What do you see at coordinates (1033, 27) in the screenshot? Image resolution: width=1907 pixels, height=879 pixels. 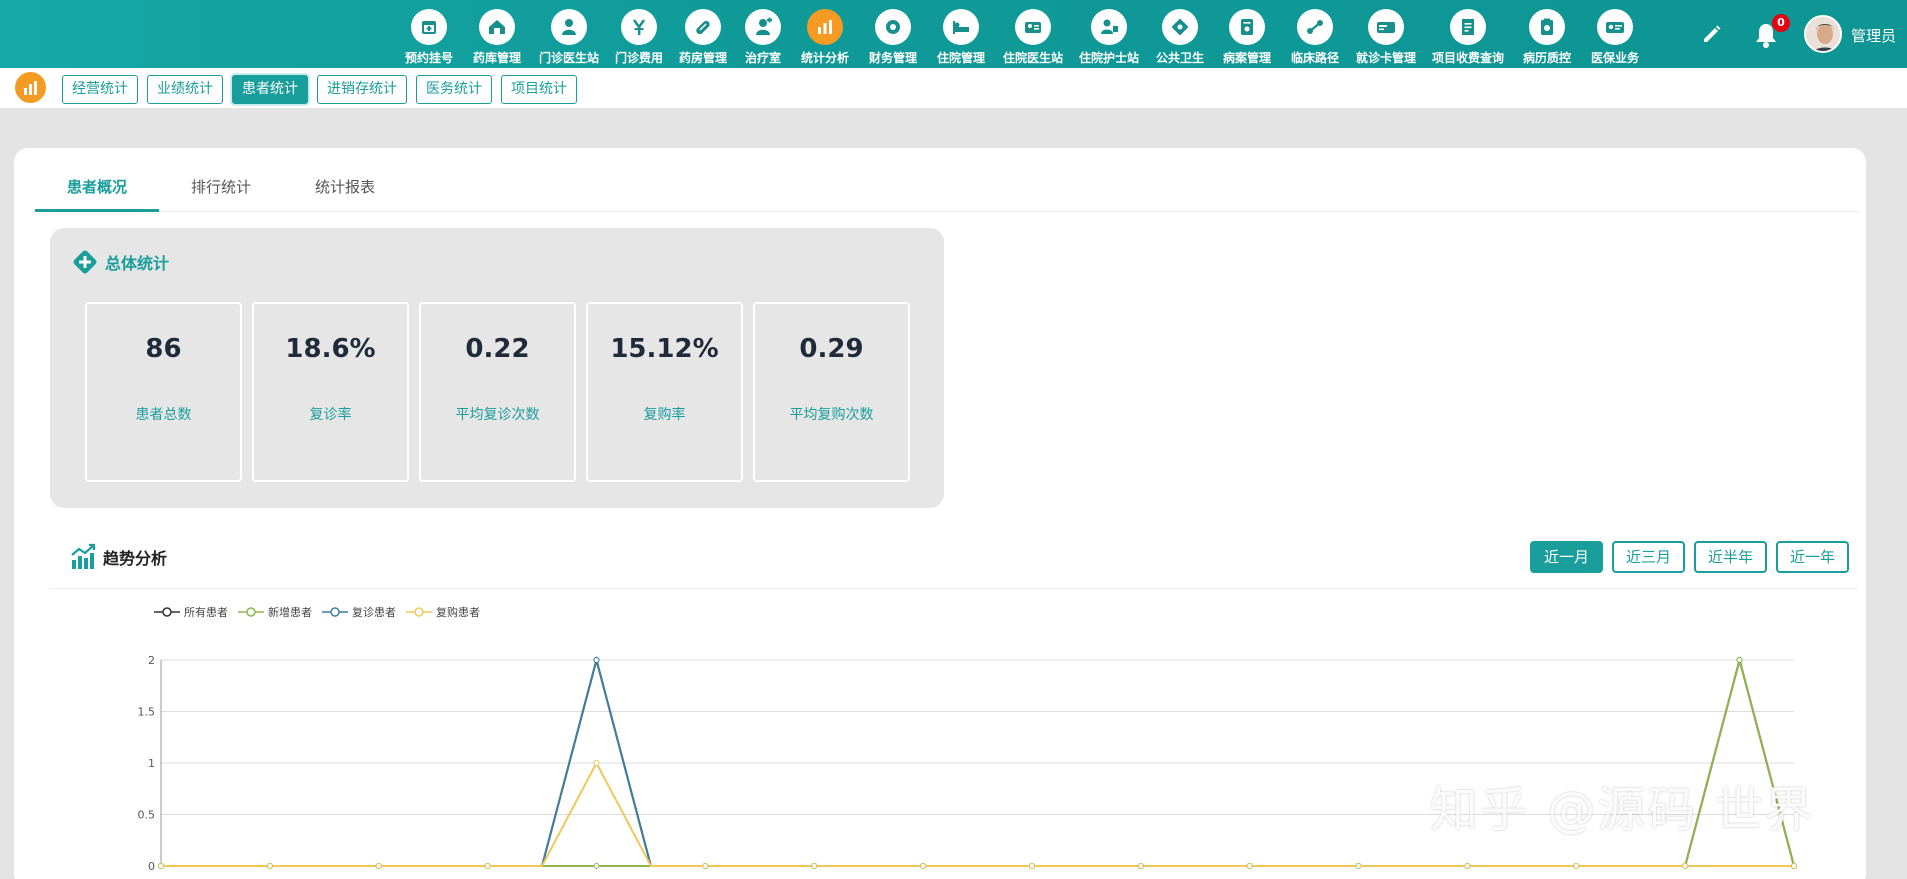 I see `id-card-icon` at bounding box center [1033, 27].